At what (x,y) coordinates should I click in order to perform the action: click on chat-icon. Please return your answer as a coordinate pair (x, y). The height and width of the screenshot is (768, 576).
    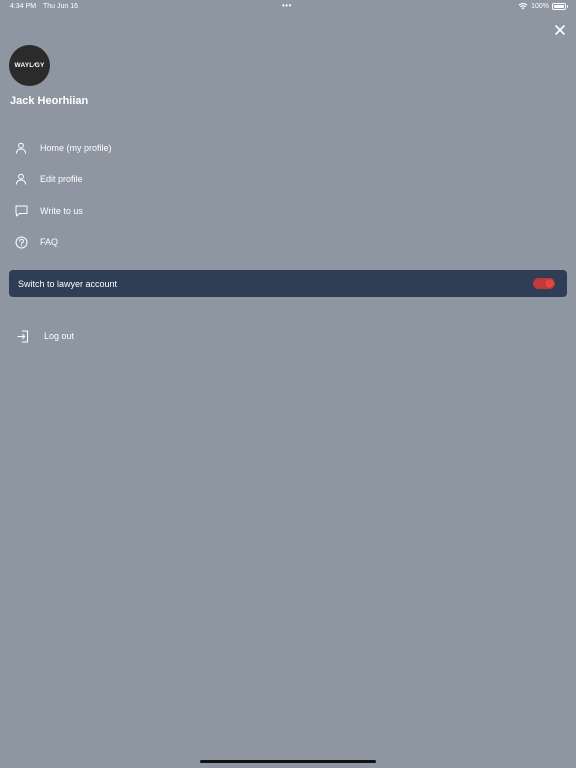
    Looking at the image, I should click on (21, 211).